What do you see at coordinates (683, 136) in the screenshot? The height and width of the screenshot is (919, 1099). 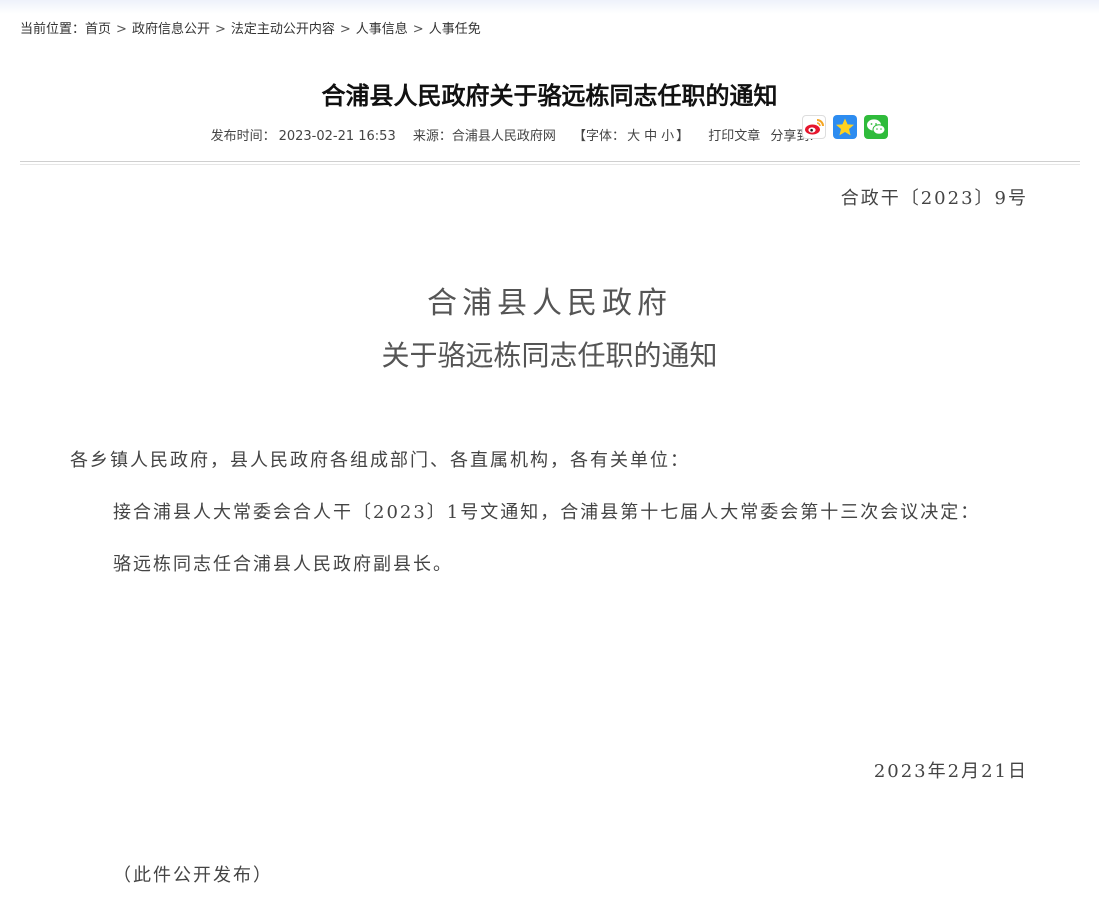 I see `font-size-close: 】` at bounding box center [683, 136].